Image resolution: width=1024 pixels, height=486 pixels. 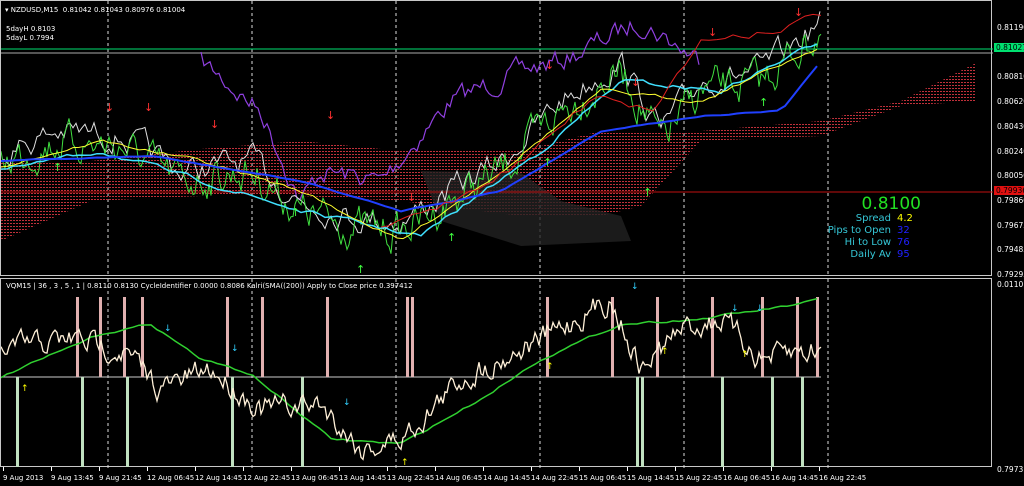 What do you see at coordinates (30, 38) in the screenshot?
I see `five-day-low: 5dayL 0.7994` at bounding box center [30, 38].